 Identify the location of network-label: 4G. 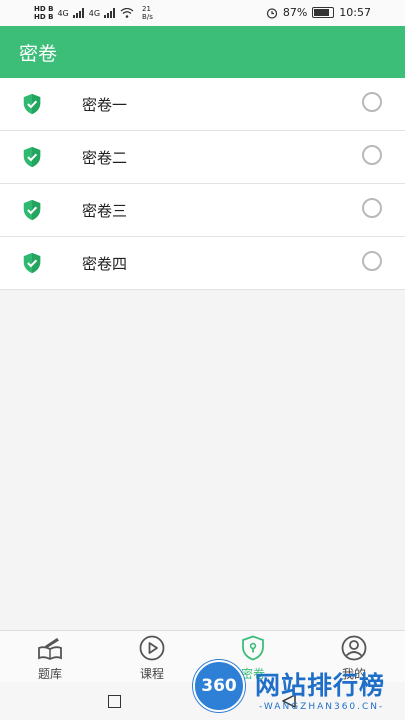
(63, 13).